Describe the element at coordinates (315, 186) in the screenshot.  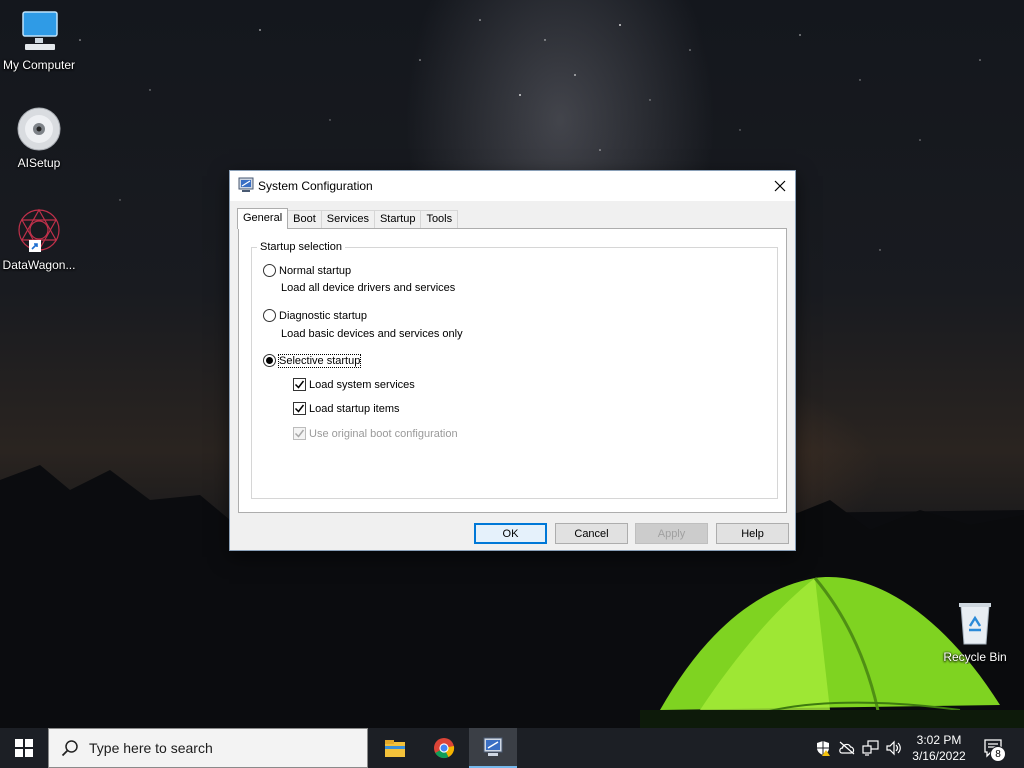
I see `dialog-title: System Configuration` at that location.